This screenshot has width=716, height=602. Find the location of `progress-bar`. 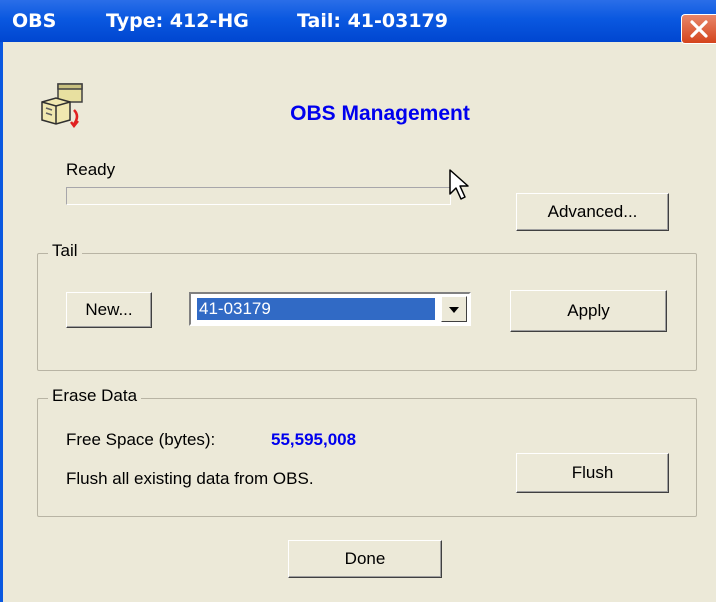

progress-bar is located at coordinates (258, 196).